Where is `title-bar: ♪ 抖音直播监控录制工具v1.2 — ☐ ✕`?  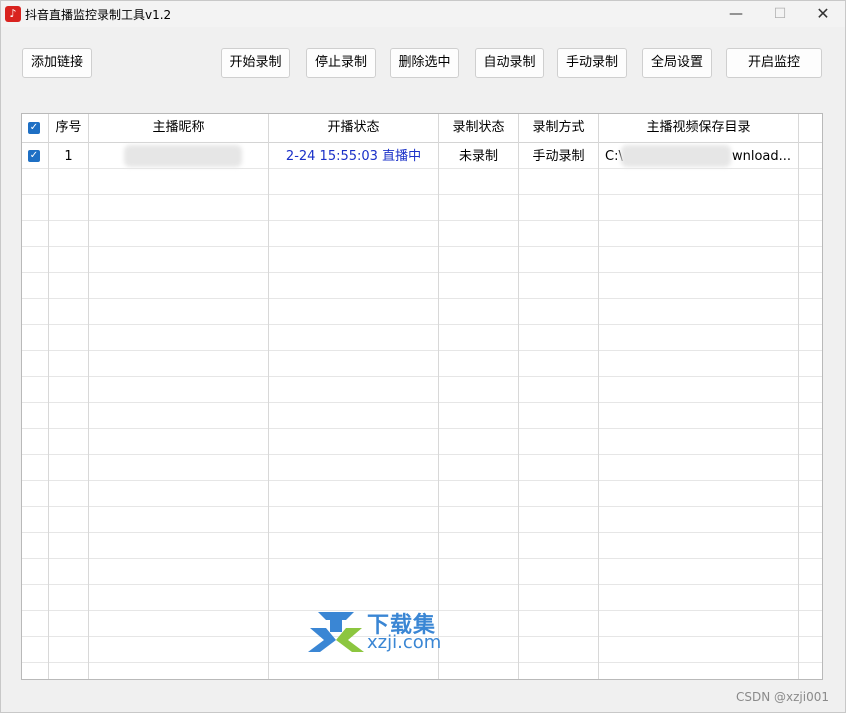
title-bar: ♪ 抖音直播监控录制工具v1.2 — ☐ ✕ is located at coordinates (423, 14).